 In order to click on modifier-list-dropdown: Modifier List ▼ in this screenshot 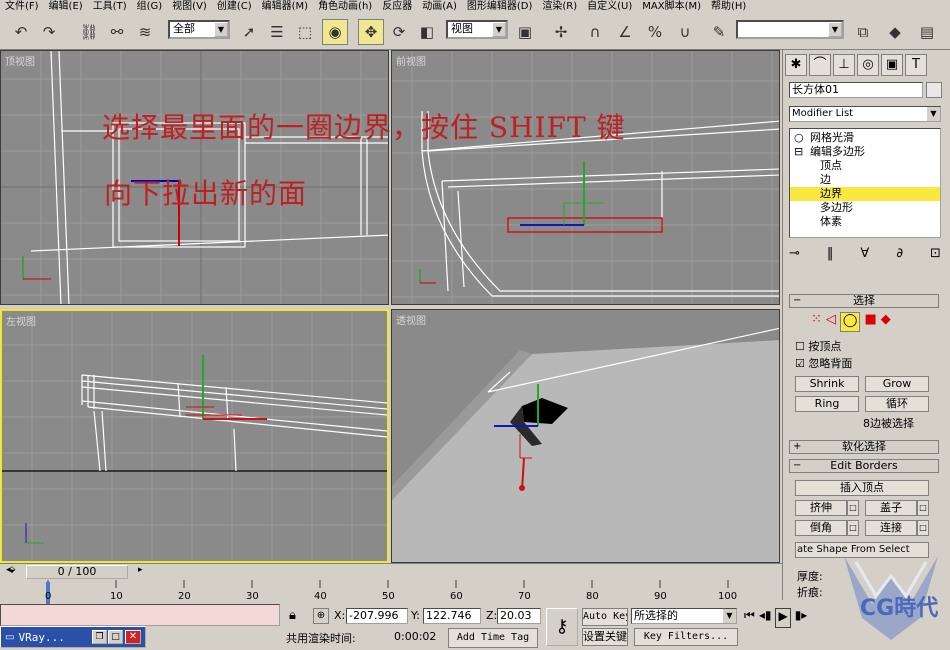, I will do `click(865, 114)`.